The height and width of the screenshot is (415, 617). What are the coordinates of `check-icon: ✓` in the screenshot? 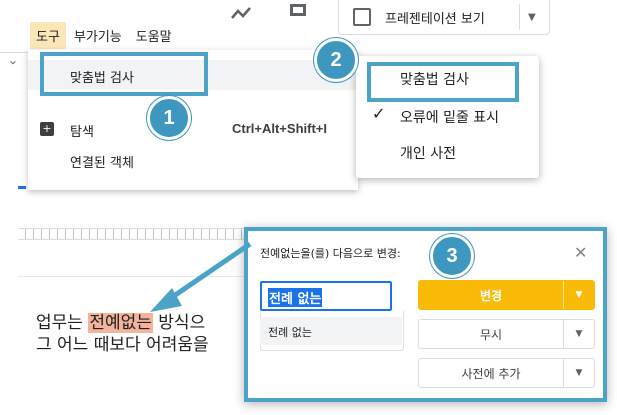 It's located at (379, 113).